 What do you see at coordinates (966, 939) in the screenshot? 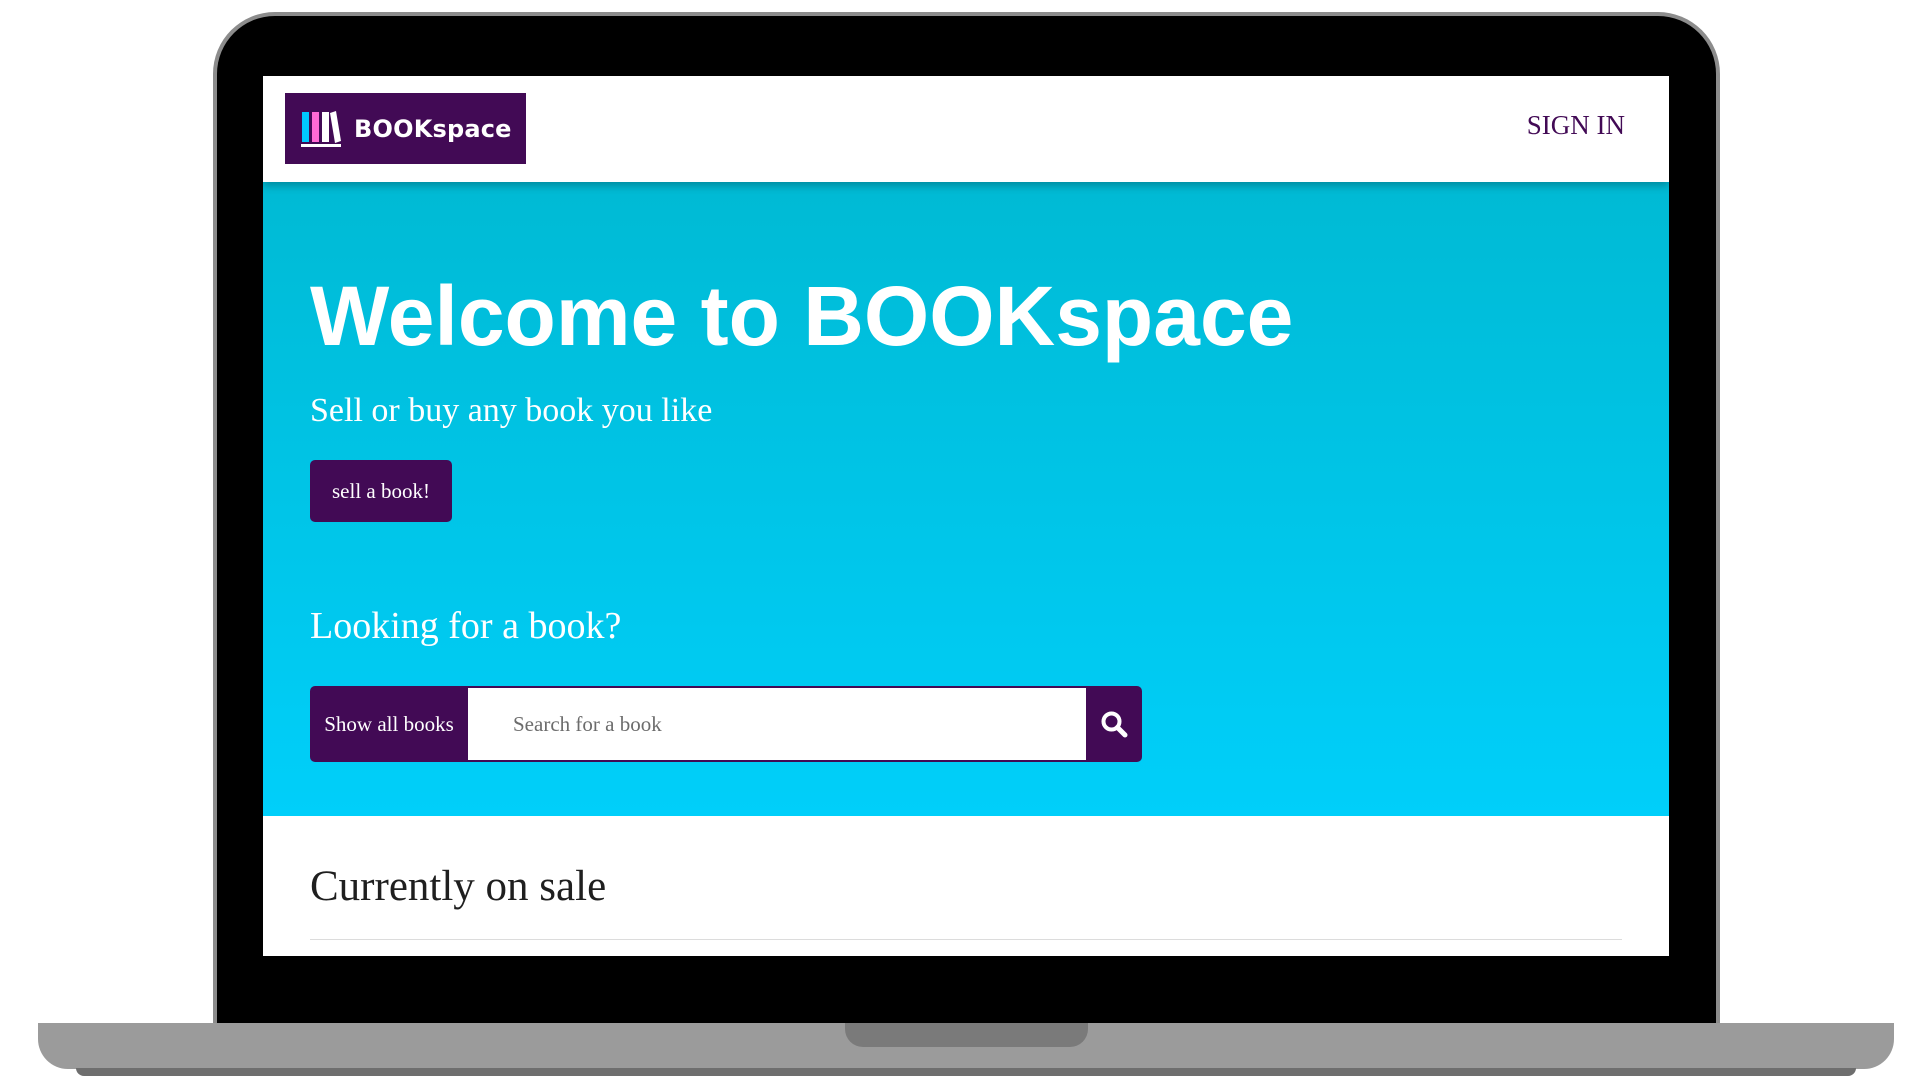
I see `section-divider` at bounding box center [966, 939].